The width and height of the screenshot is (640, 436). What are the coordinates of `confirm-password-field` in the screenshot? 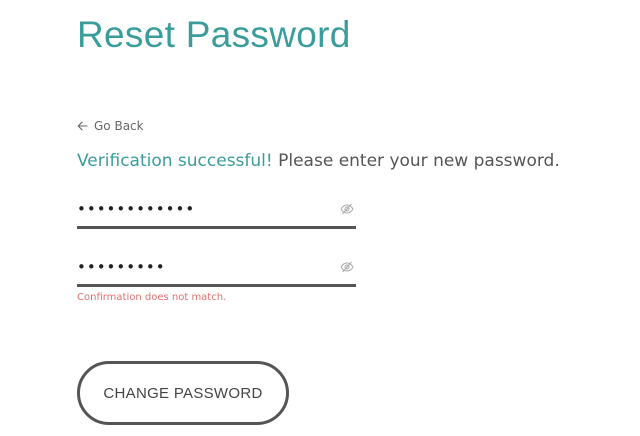 It's located at (216, 268).